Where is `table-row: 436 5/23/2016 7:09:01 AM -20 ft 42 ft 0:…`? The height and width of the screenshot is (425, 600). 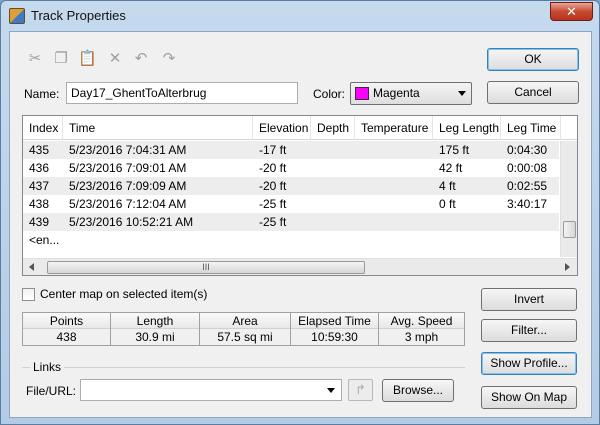
table-row: 436 5/23/2016 7:09:01 AM -20 ft 42 ft 0:… is located at coordinates (291, 168).